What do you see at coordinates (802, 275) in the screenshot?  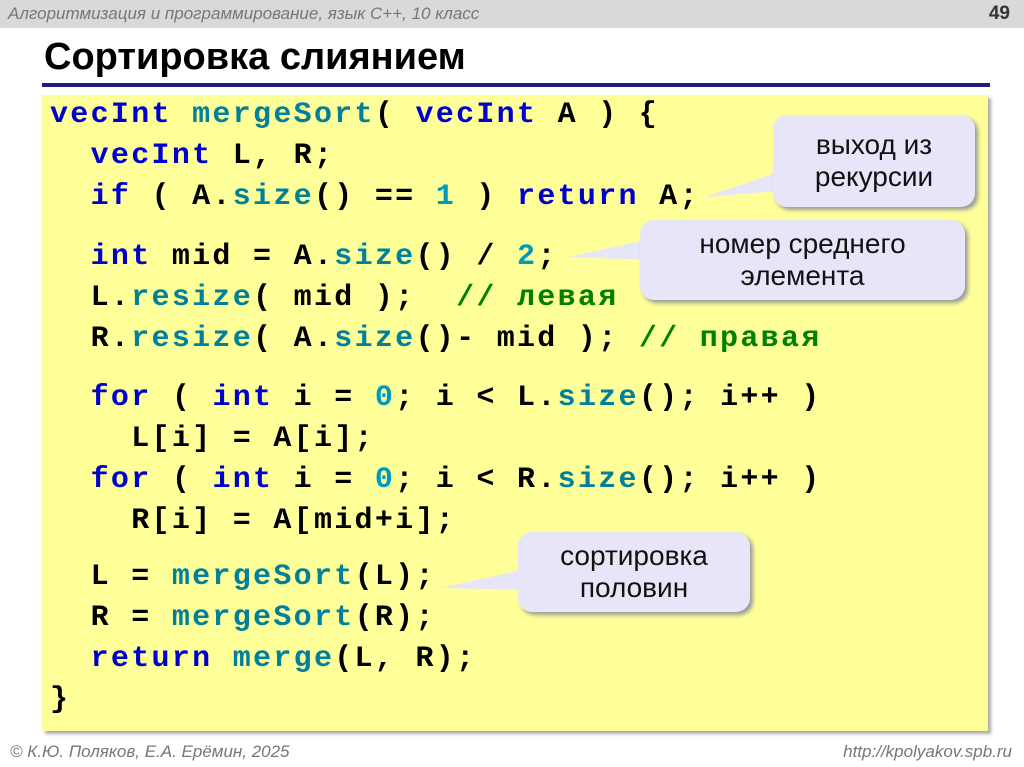 I see `callout-text: элемента` at bounding box center [802, 275].